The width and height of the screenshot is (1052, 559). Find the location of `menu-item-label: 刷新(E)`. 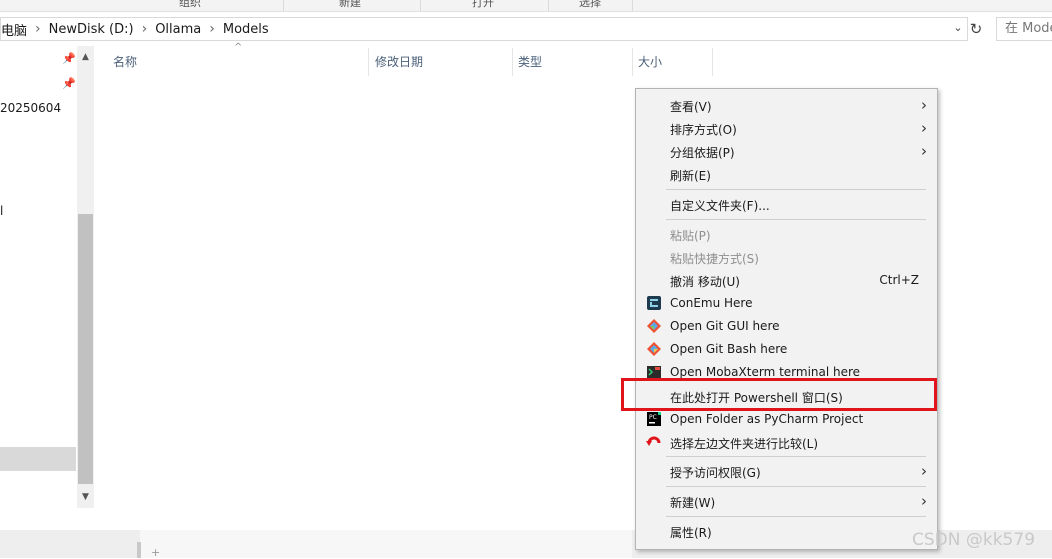

menu-item-label: 刷新(E) is located at coordinates (690, 176).